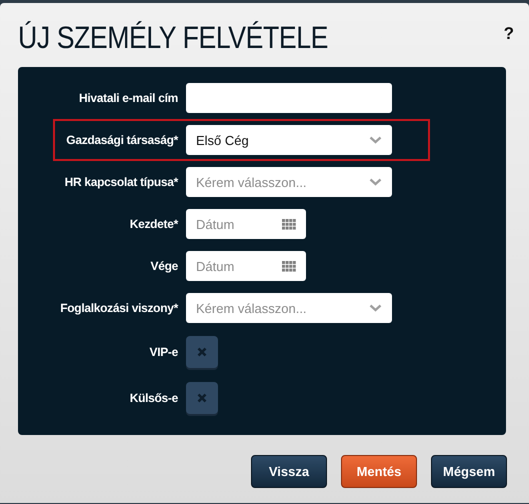  What do you see at coordinates (173, 38) in the screenshot?
I see `dialog-title: ÚJ SZEMÉLY FELVÉTELE` at bounding box center [173, 38].